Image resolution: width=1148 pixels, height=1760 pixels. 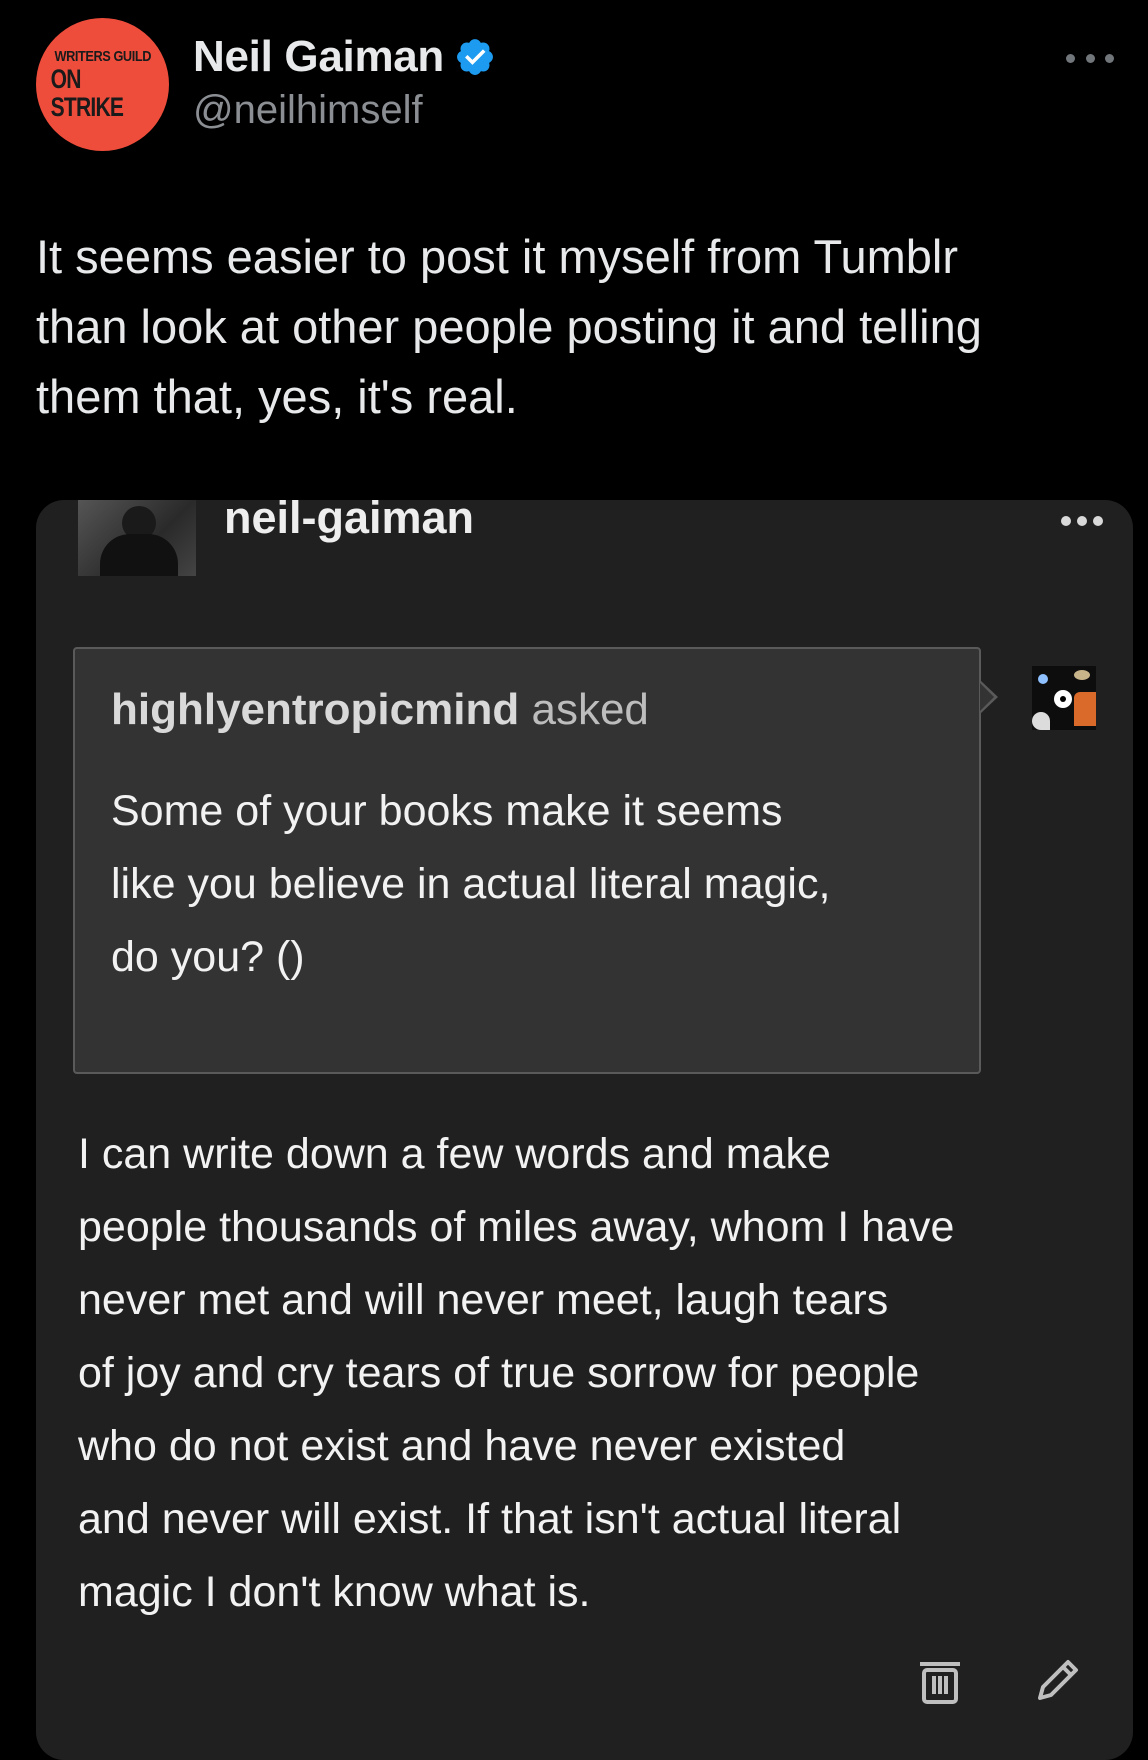 What do you see at coordinates (940, 1683) in the screenshot?
I see `trash-icon` at bounding box center [940, 1683].